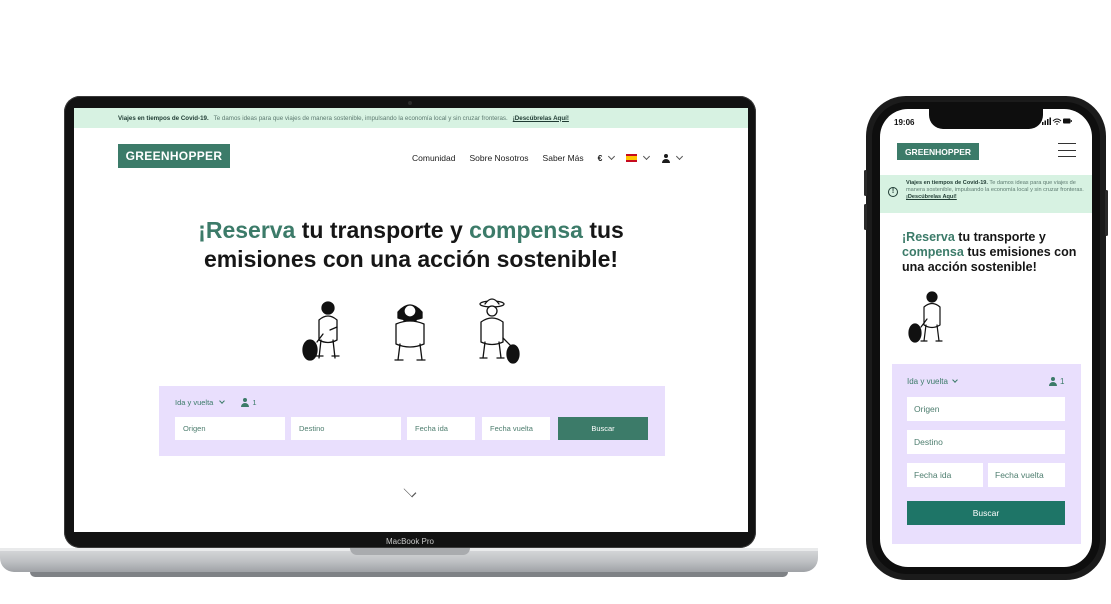  What do you see at coordinates (498, 158) in the screenshot?
I see `nav-sobre-nosotros: Sobre Nosotros` at bounding box center [498, 158].